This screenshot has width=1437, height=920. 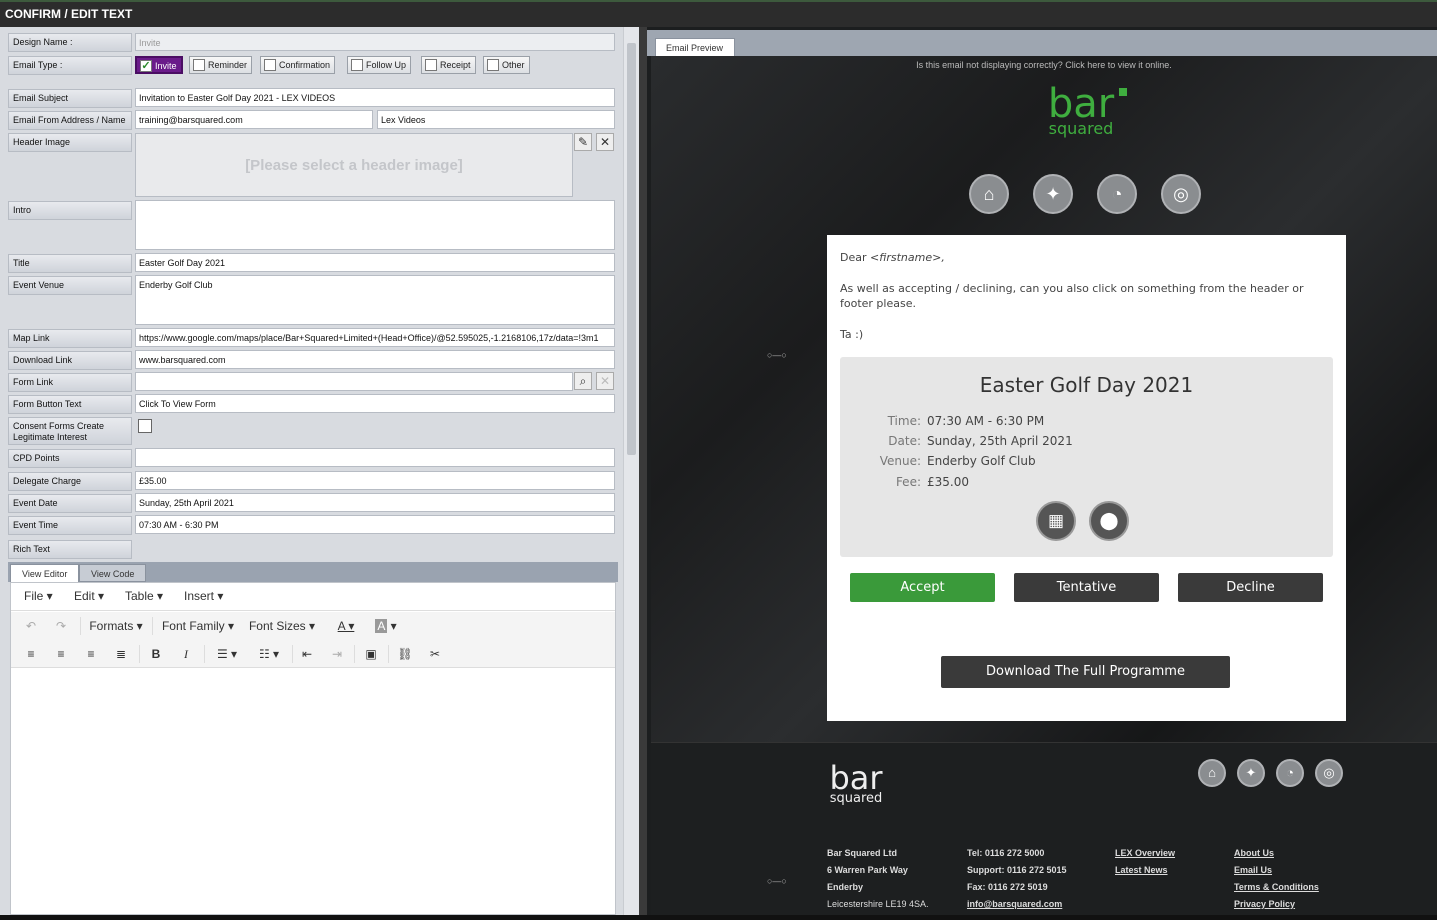 What do you see at coordinates (186, 654) in the screenshot?
I see `italic-button: I` at bounding box center [186, 654].